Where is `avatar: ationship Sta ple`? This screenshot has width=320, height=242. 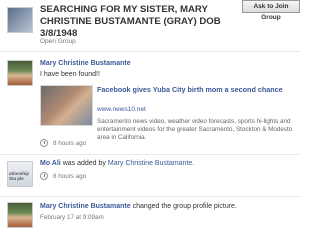
avatar: ationship Sta ple is located at coordinates (20, 174).